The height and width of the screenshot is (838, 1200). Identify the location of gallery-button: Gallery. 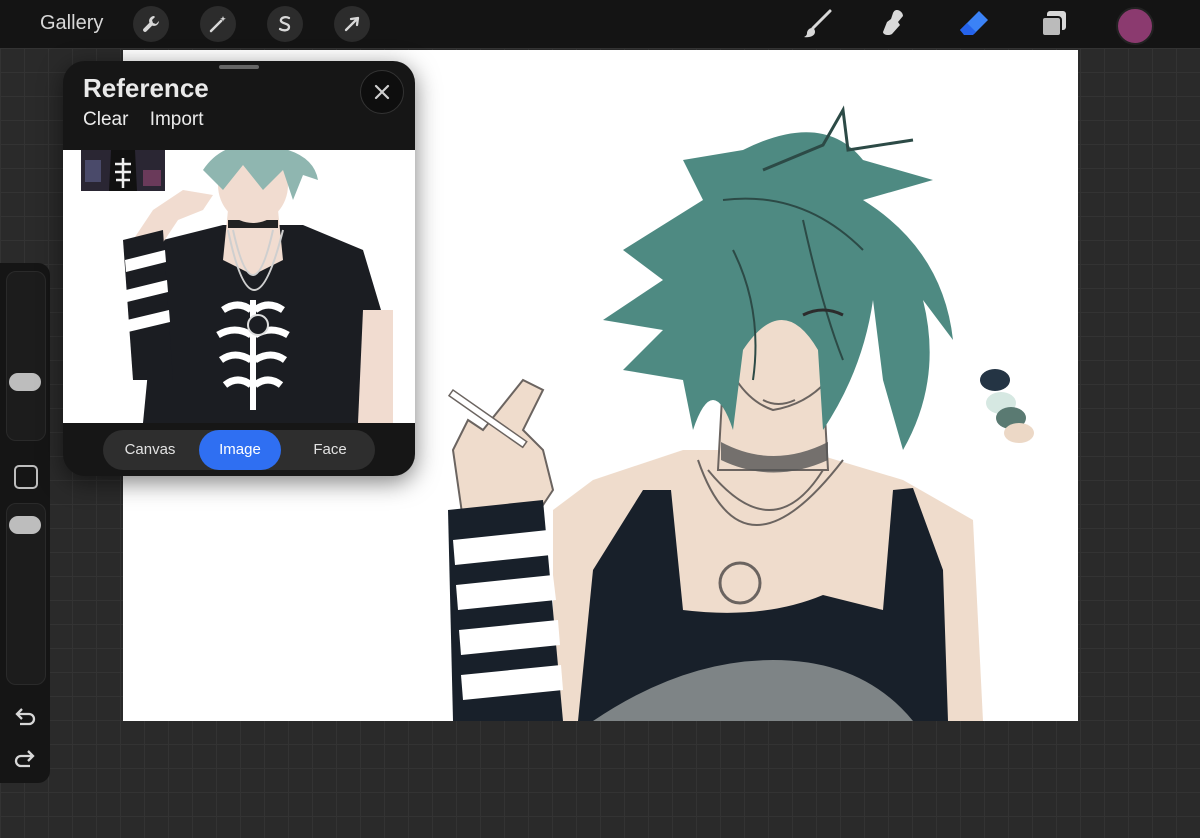
(71, 23).